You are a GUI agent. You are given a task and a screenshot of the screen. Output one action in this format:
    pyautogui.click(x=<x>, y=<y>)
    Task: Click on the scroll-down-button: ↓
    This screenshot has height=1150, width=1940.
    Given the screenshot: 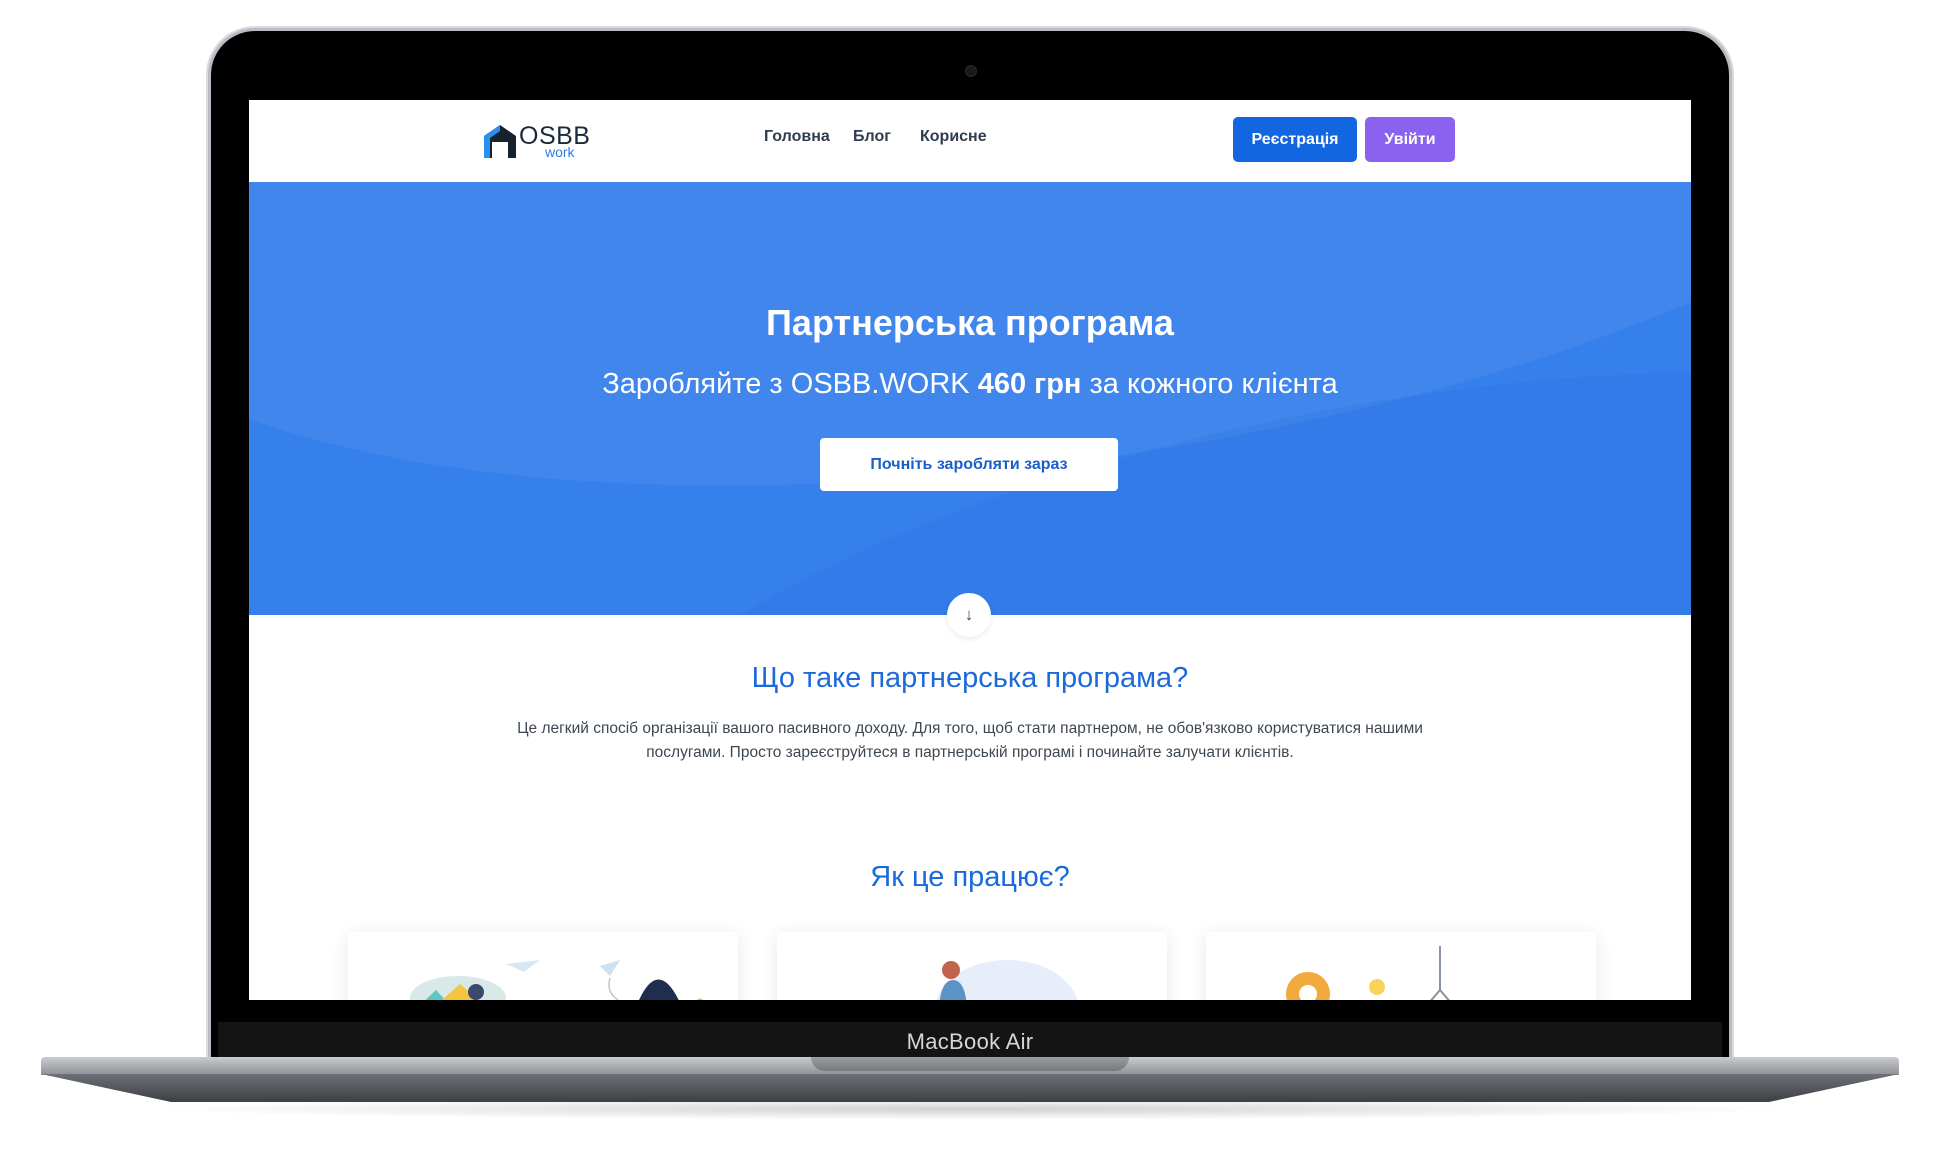 What is the action you would take?
    pyautogui.click(x=969, y=615)
    